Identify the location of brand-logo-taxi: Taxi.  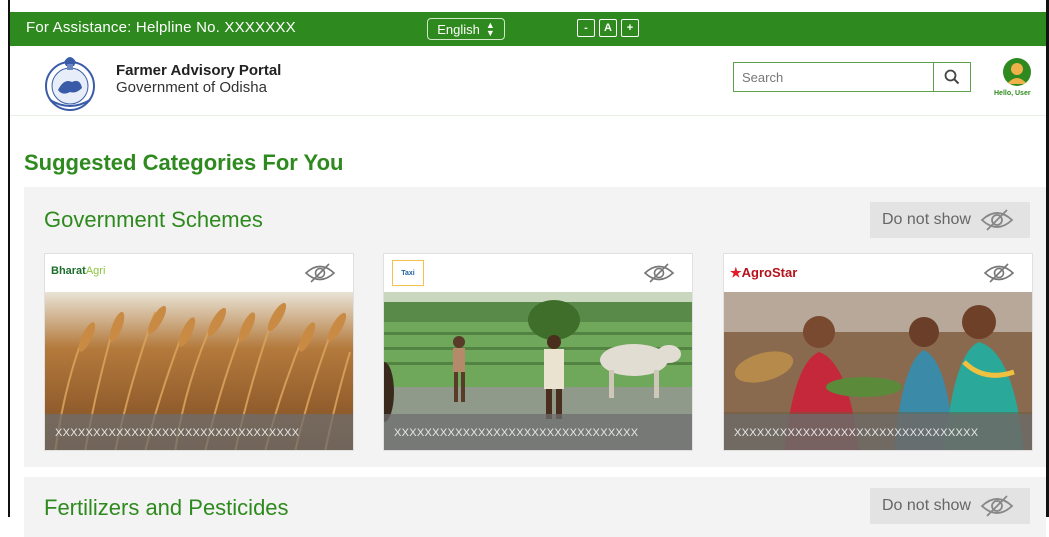
(408, 273).